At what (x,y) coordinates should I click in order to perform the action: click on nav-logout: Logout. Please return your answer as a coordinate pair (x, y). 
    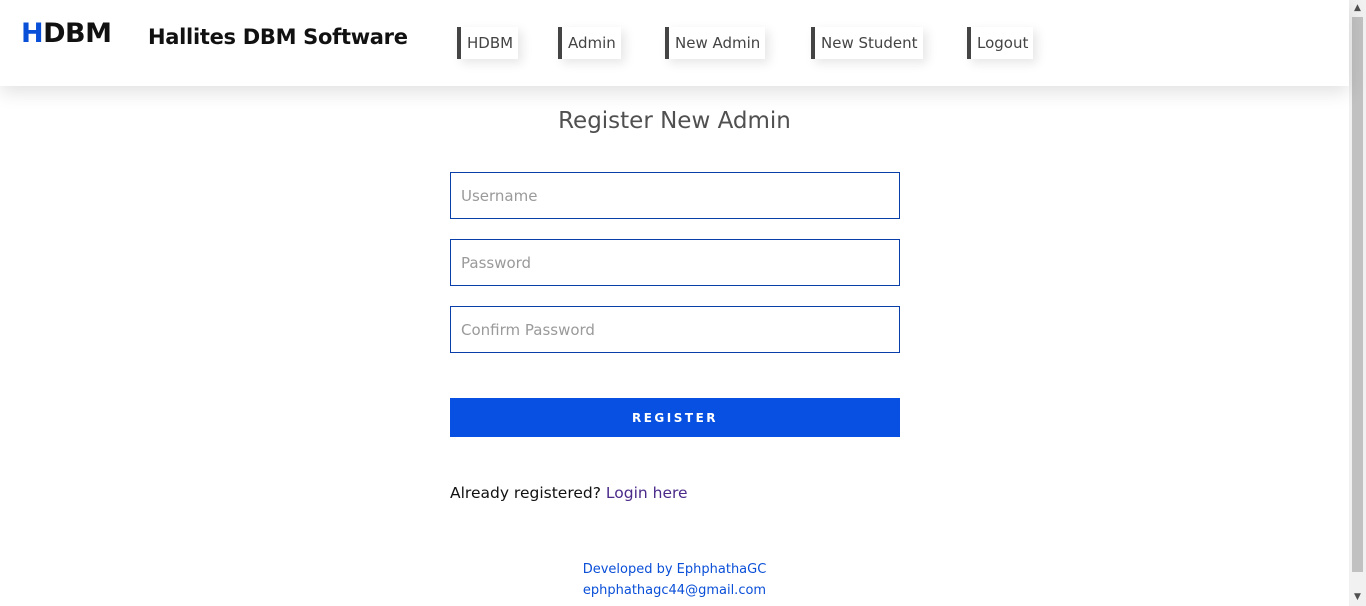
    Looking at the image, I should click on (1000, 43).